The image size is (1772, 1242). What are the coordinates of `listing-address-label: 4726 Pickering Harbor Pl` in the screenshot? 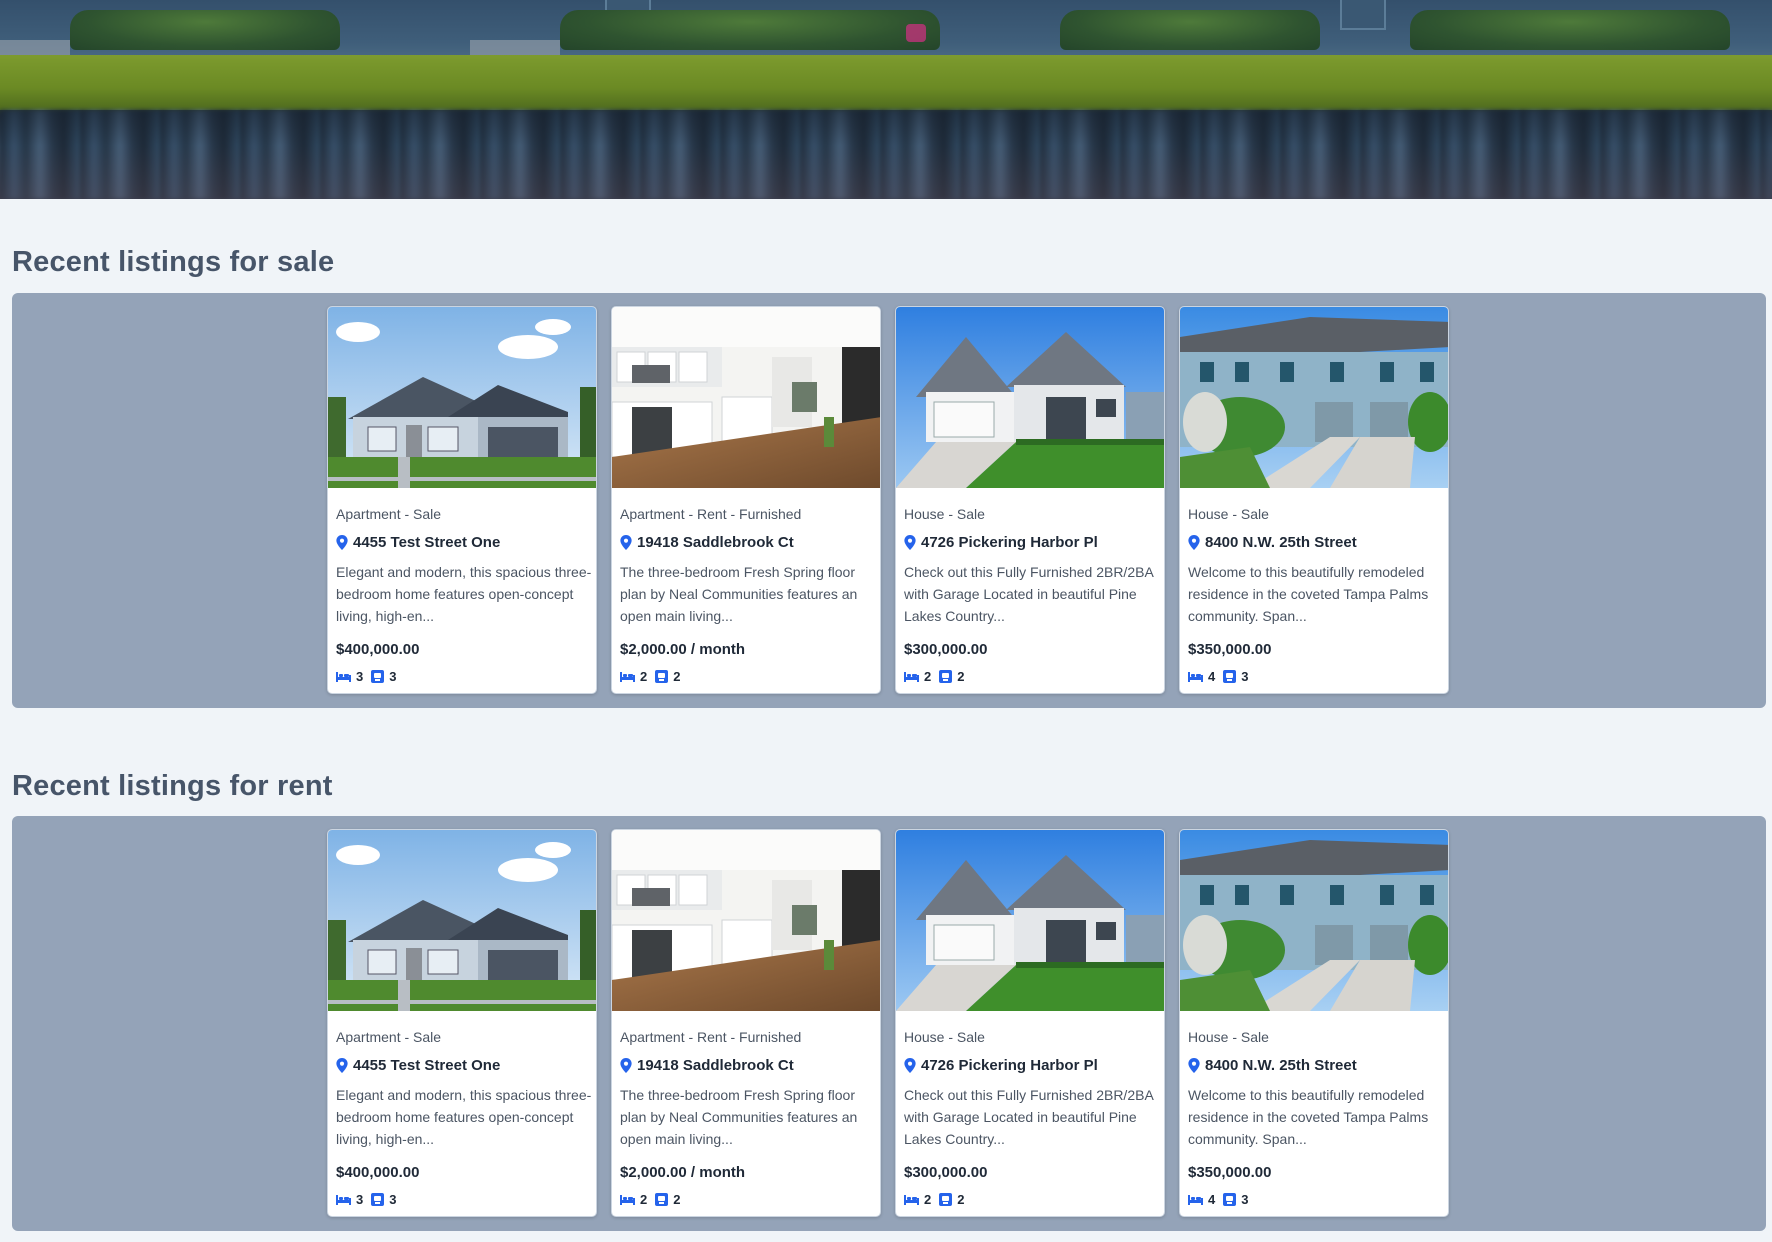 It's located at (1009, 1065).